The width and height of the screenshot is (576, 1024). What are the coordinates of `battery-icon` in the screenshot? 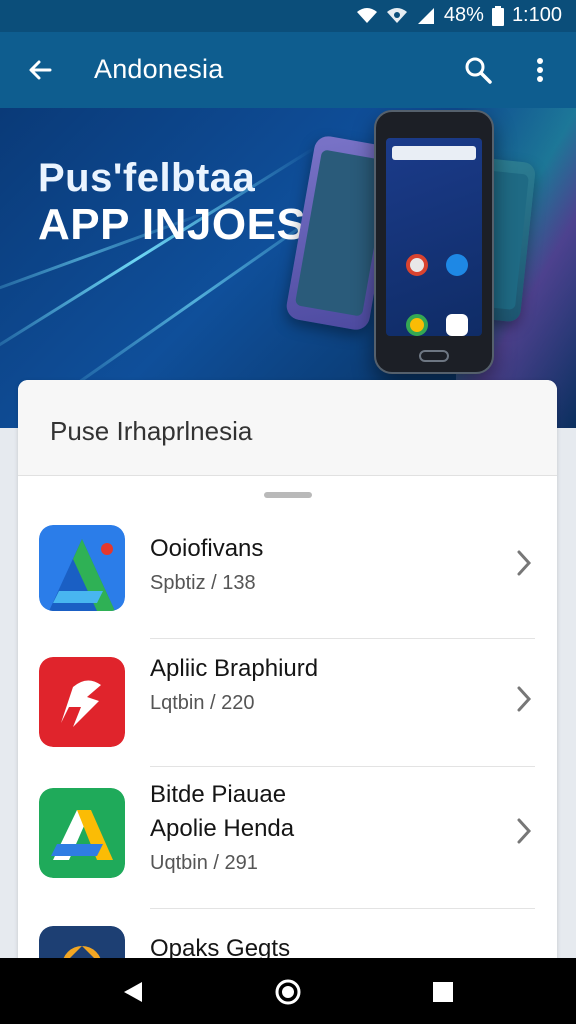 It's located at (497, 15).